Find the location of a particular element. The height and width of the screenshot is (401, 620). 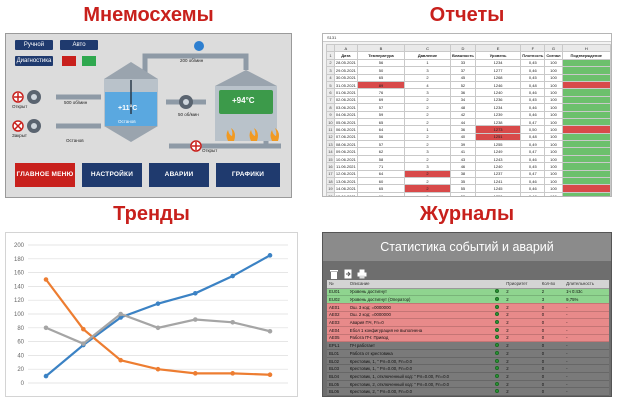

table-cell: 41 is located at coordinates (462, 151).